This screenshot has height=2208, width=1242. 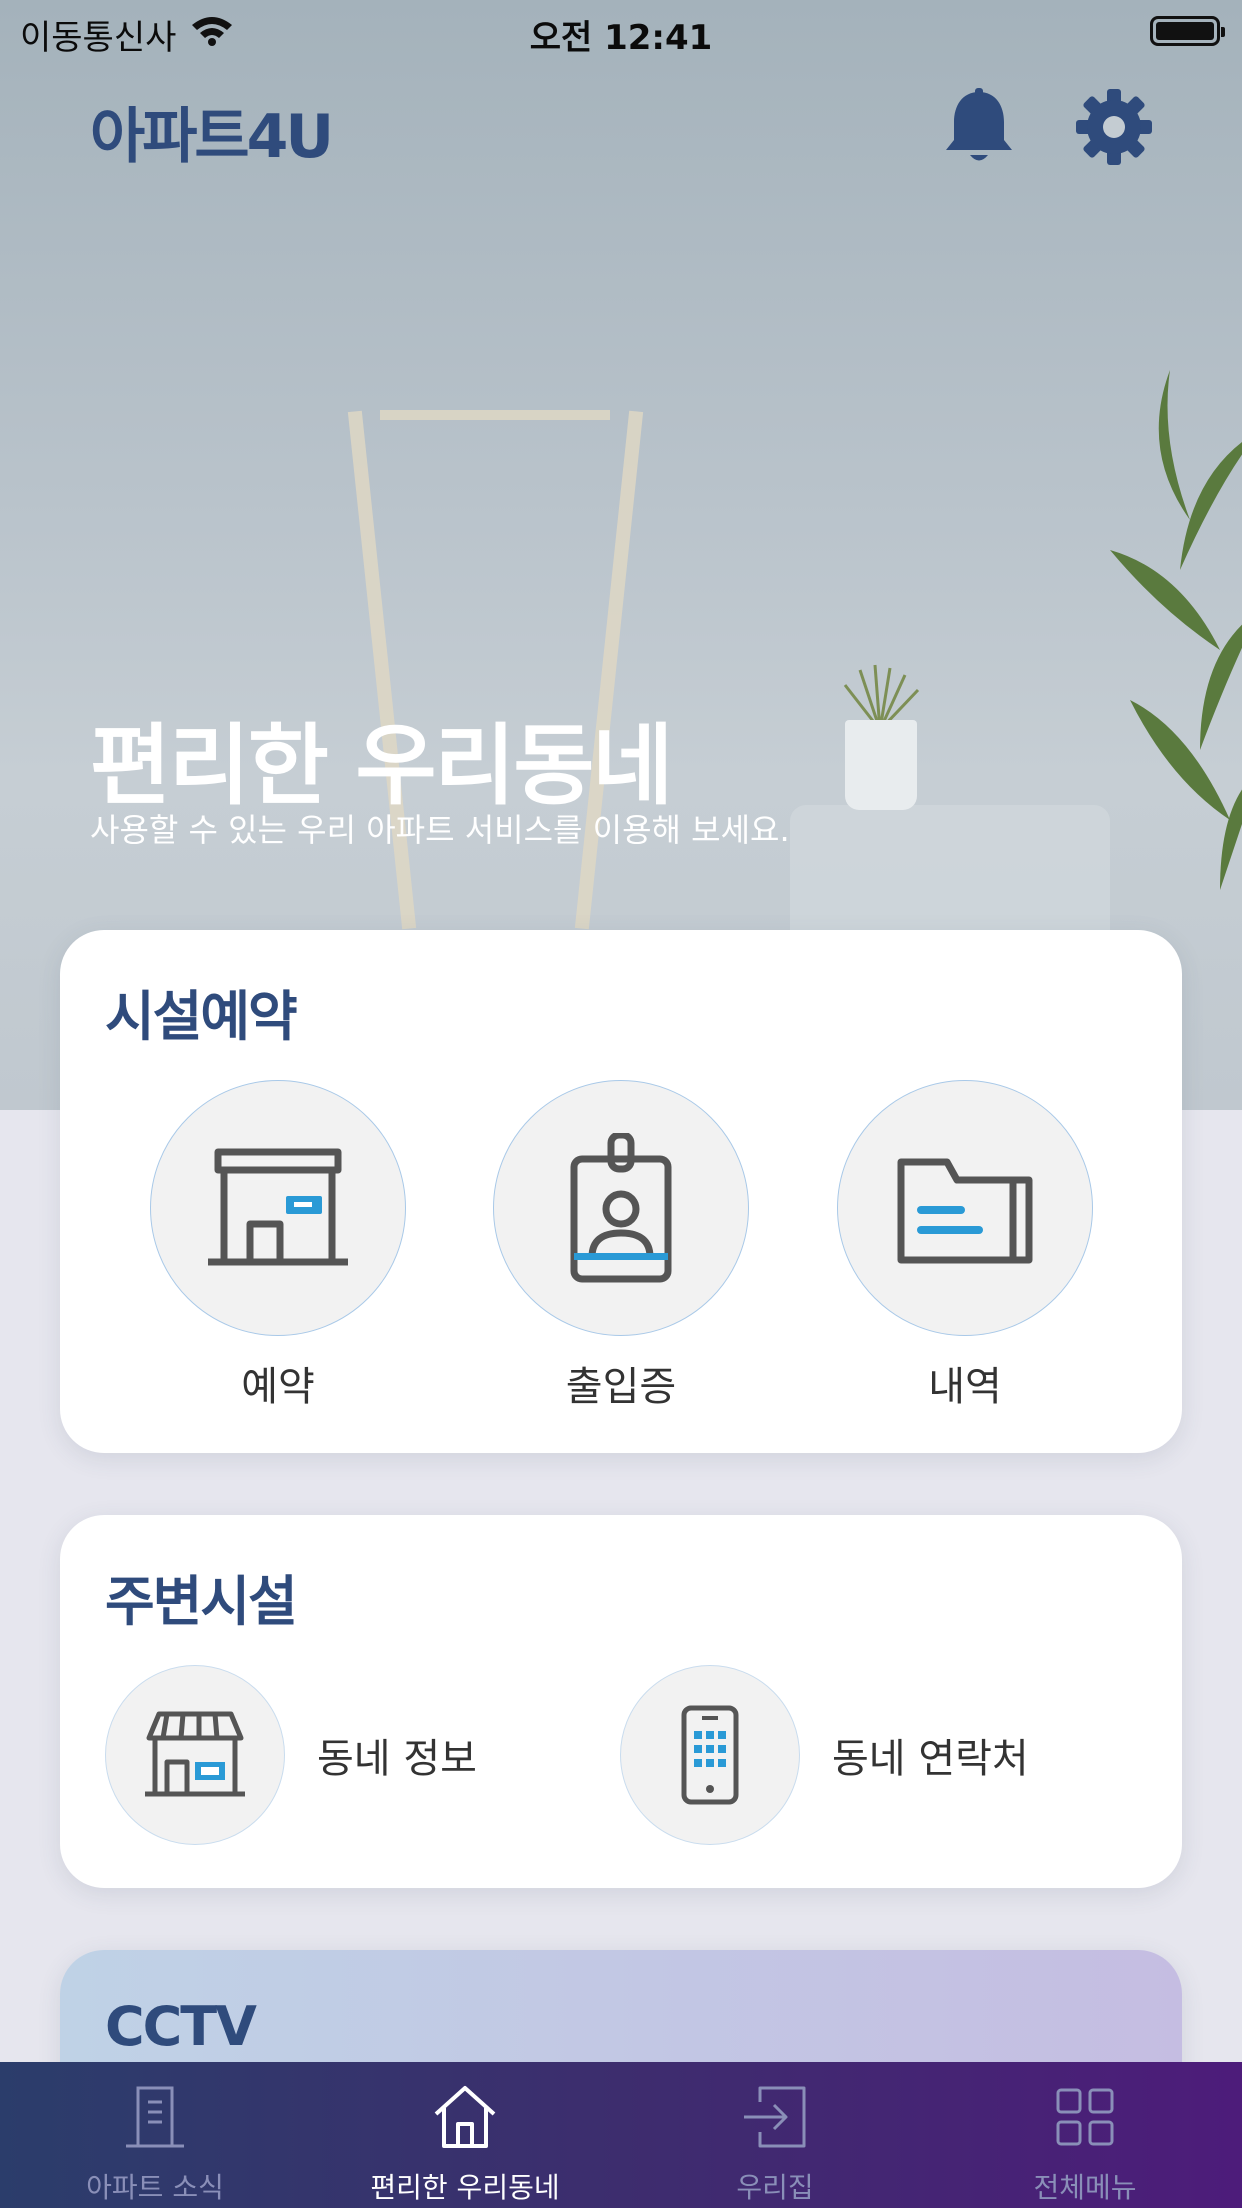 I want to click on tab-label: 아파트 소식, so click(x=155, y=2187).